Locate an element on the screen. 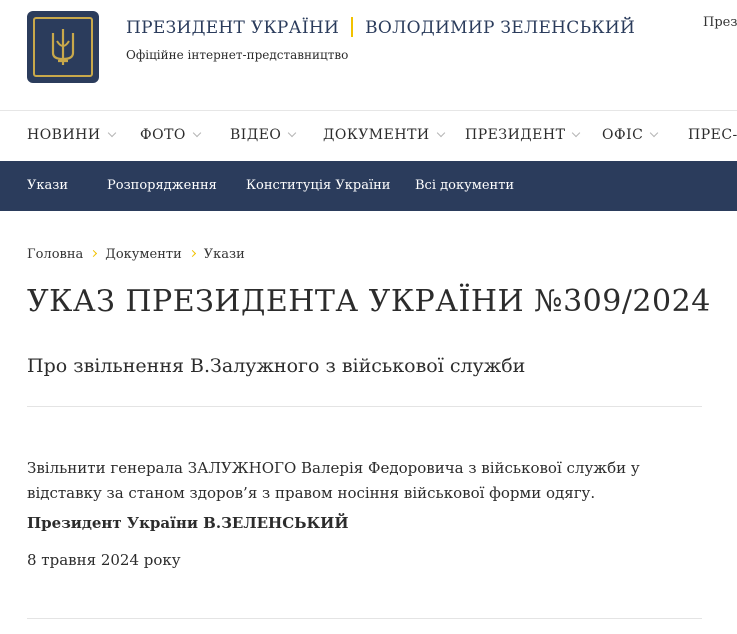  nav-item-news: НОВИНИ is located at coordinates (71, 135).